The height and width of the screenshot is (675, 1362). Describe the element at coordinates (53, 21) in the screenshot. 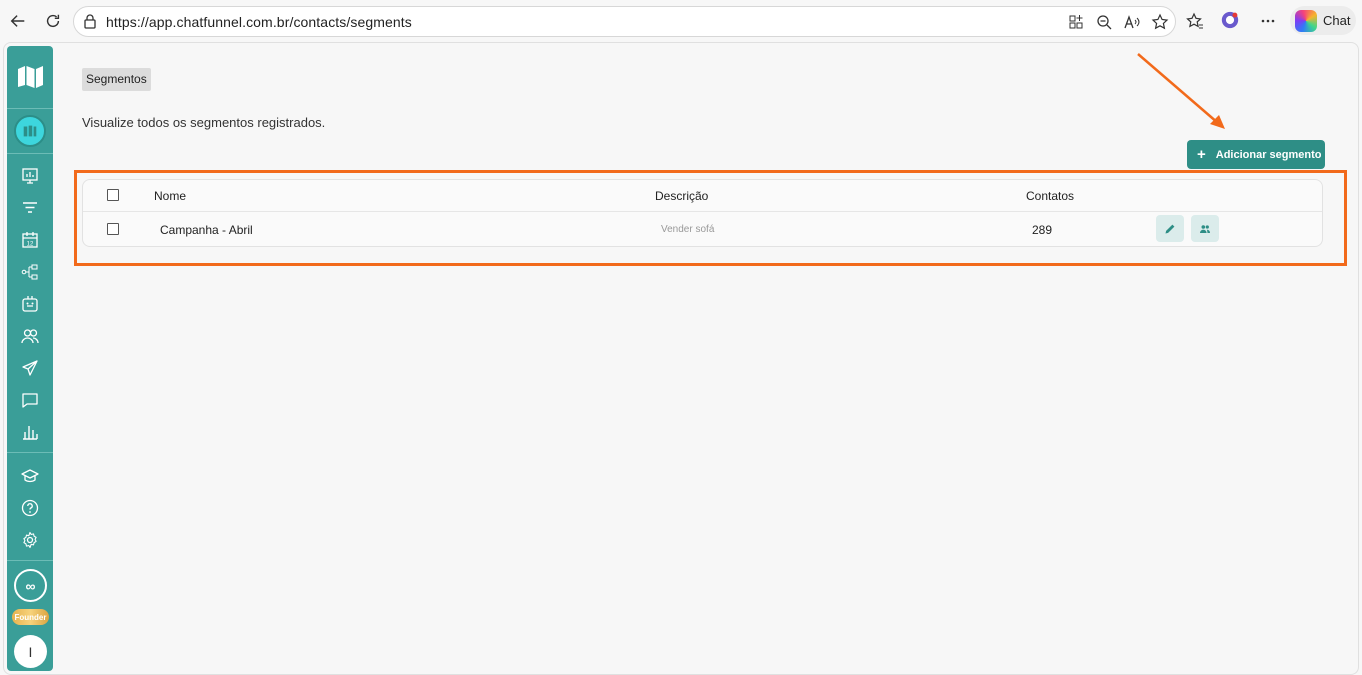

I see `refresh-icon` at that location.